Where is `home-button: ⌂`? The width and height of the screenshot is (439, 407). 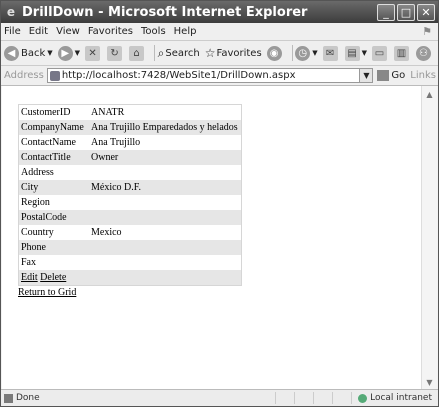 home-button: ⌂ is located at coordinates (137, 53).